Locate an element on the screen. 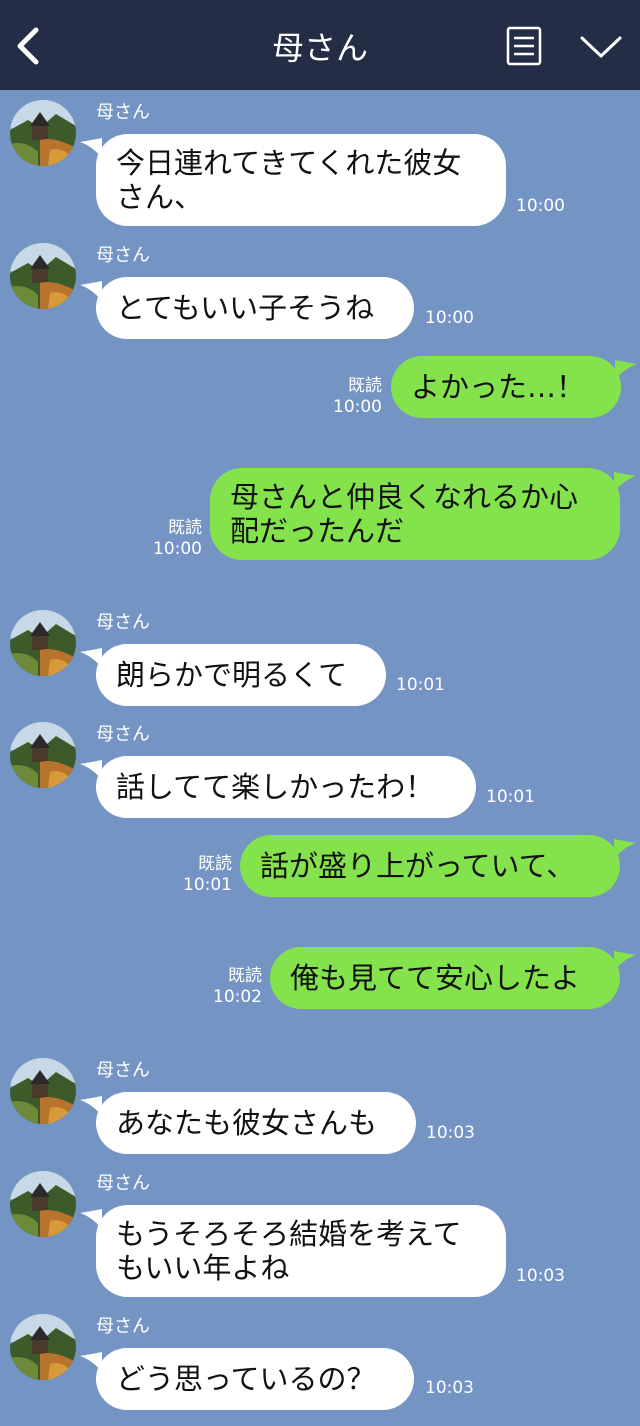  collapse-button is located at coordinates (601, 46).